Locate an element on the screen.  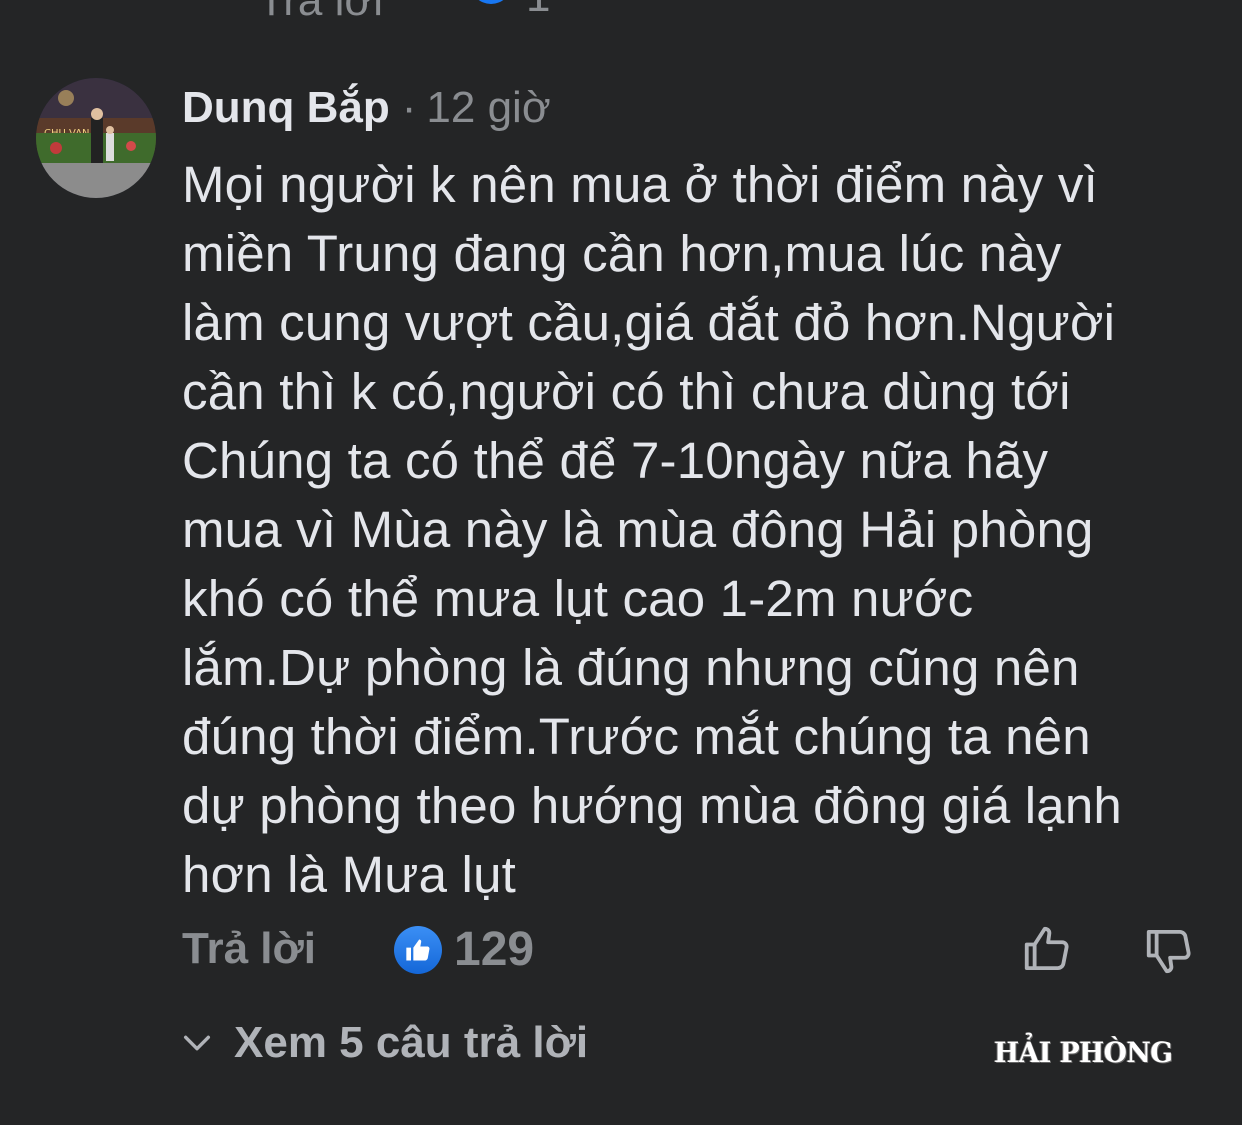
previous-reply-button: Trả lời is located at coordinates (320, 13).